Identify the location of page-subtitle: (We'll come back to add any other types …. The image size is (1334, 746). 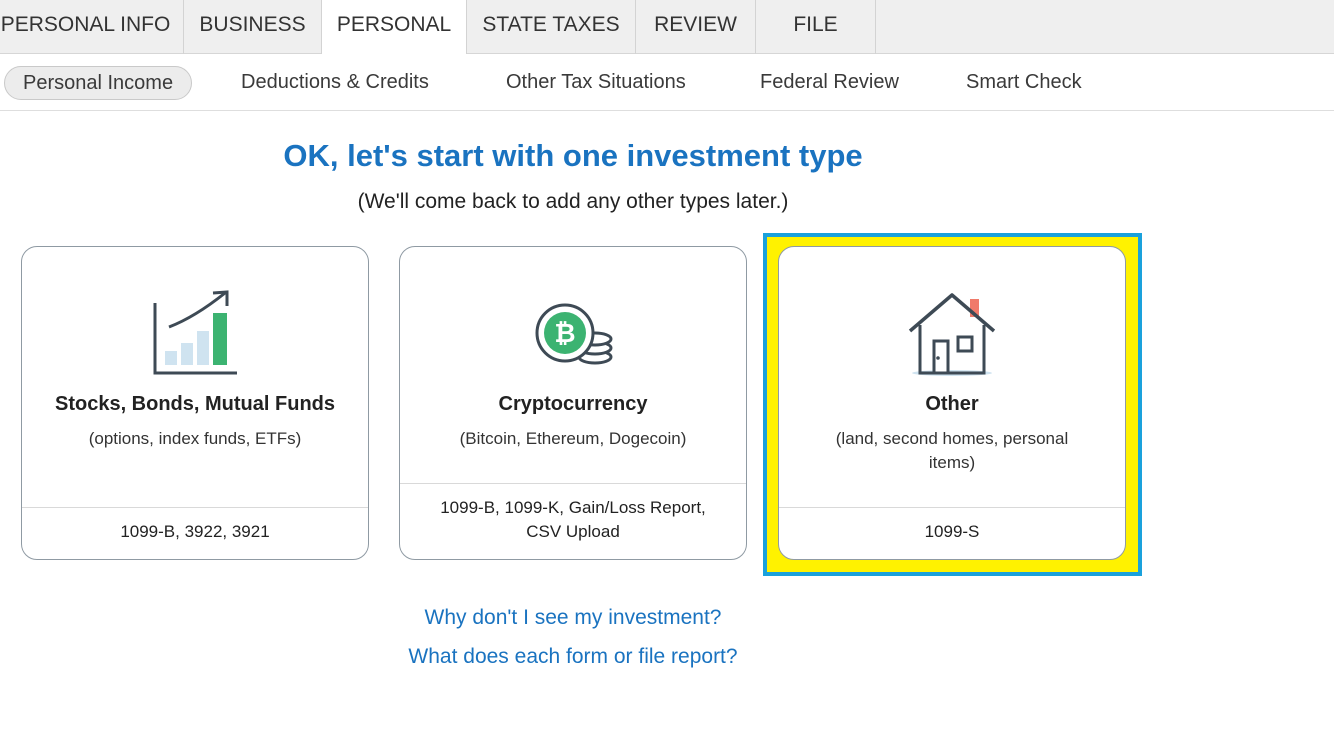
(573, 201).